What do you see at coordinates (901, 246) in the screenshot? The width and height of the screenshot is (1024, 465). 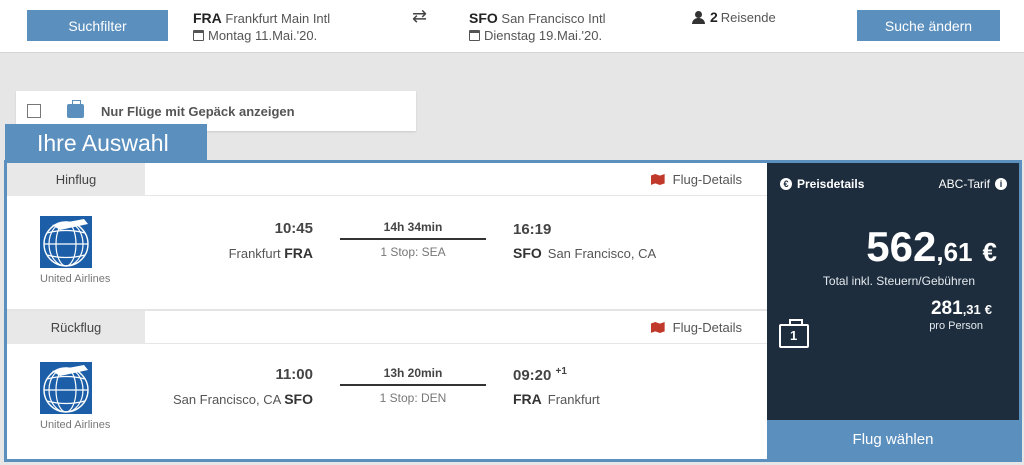 I see `total-price-integer: 562` at bounding box center [901, 246].